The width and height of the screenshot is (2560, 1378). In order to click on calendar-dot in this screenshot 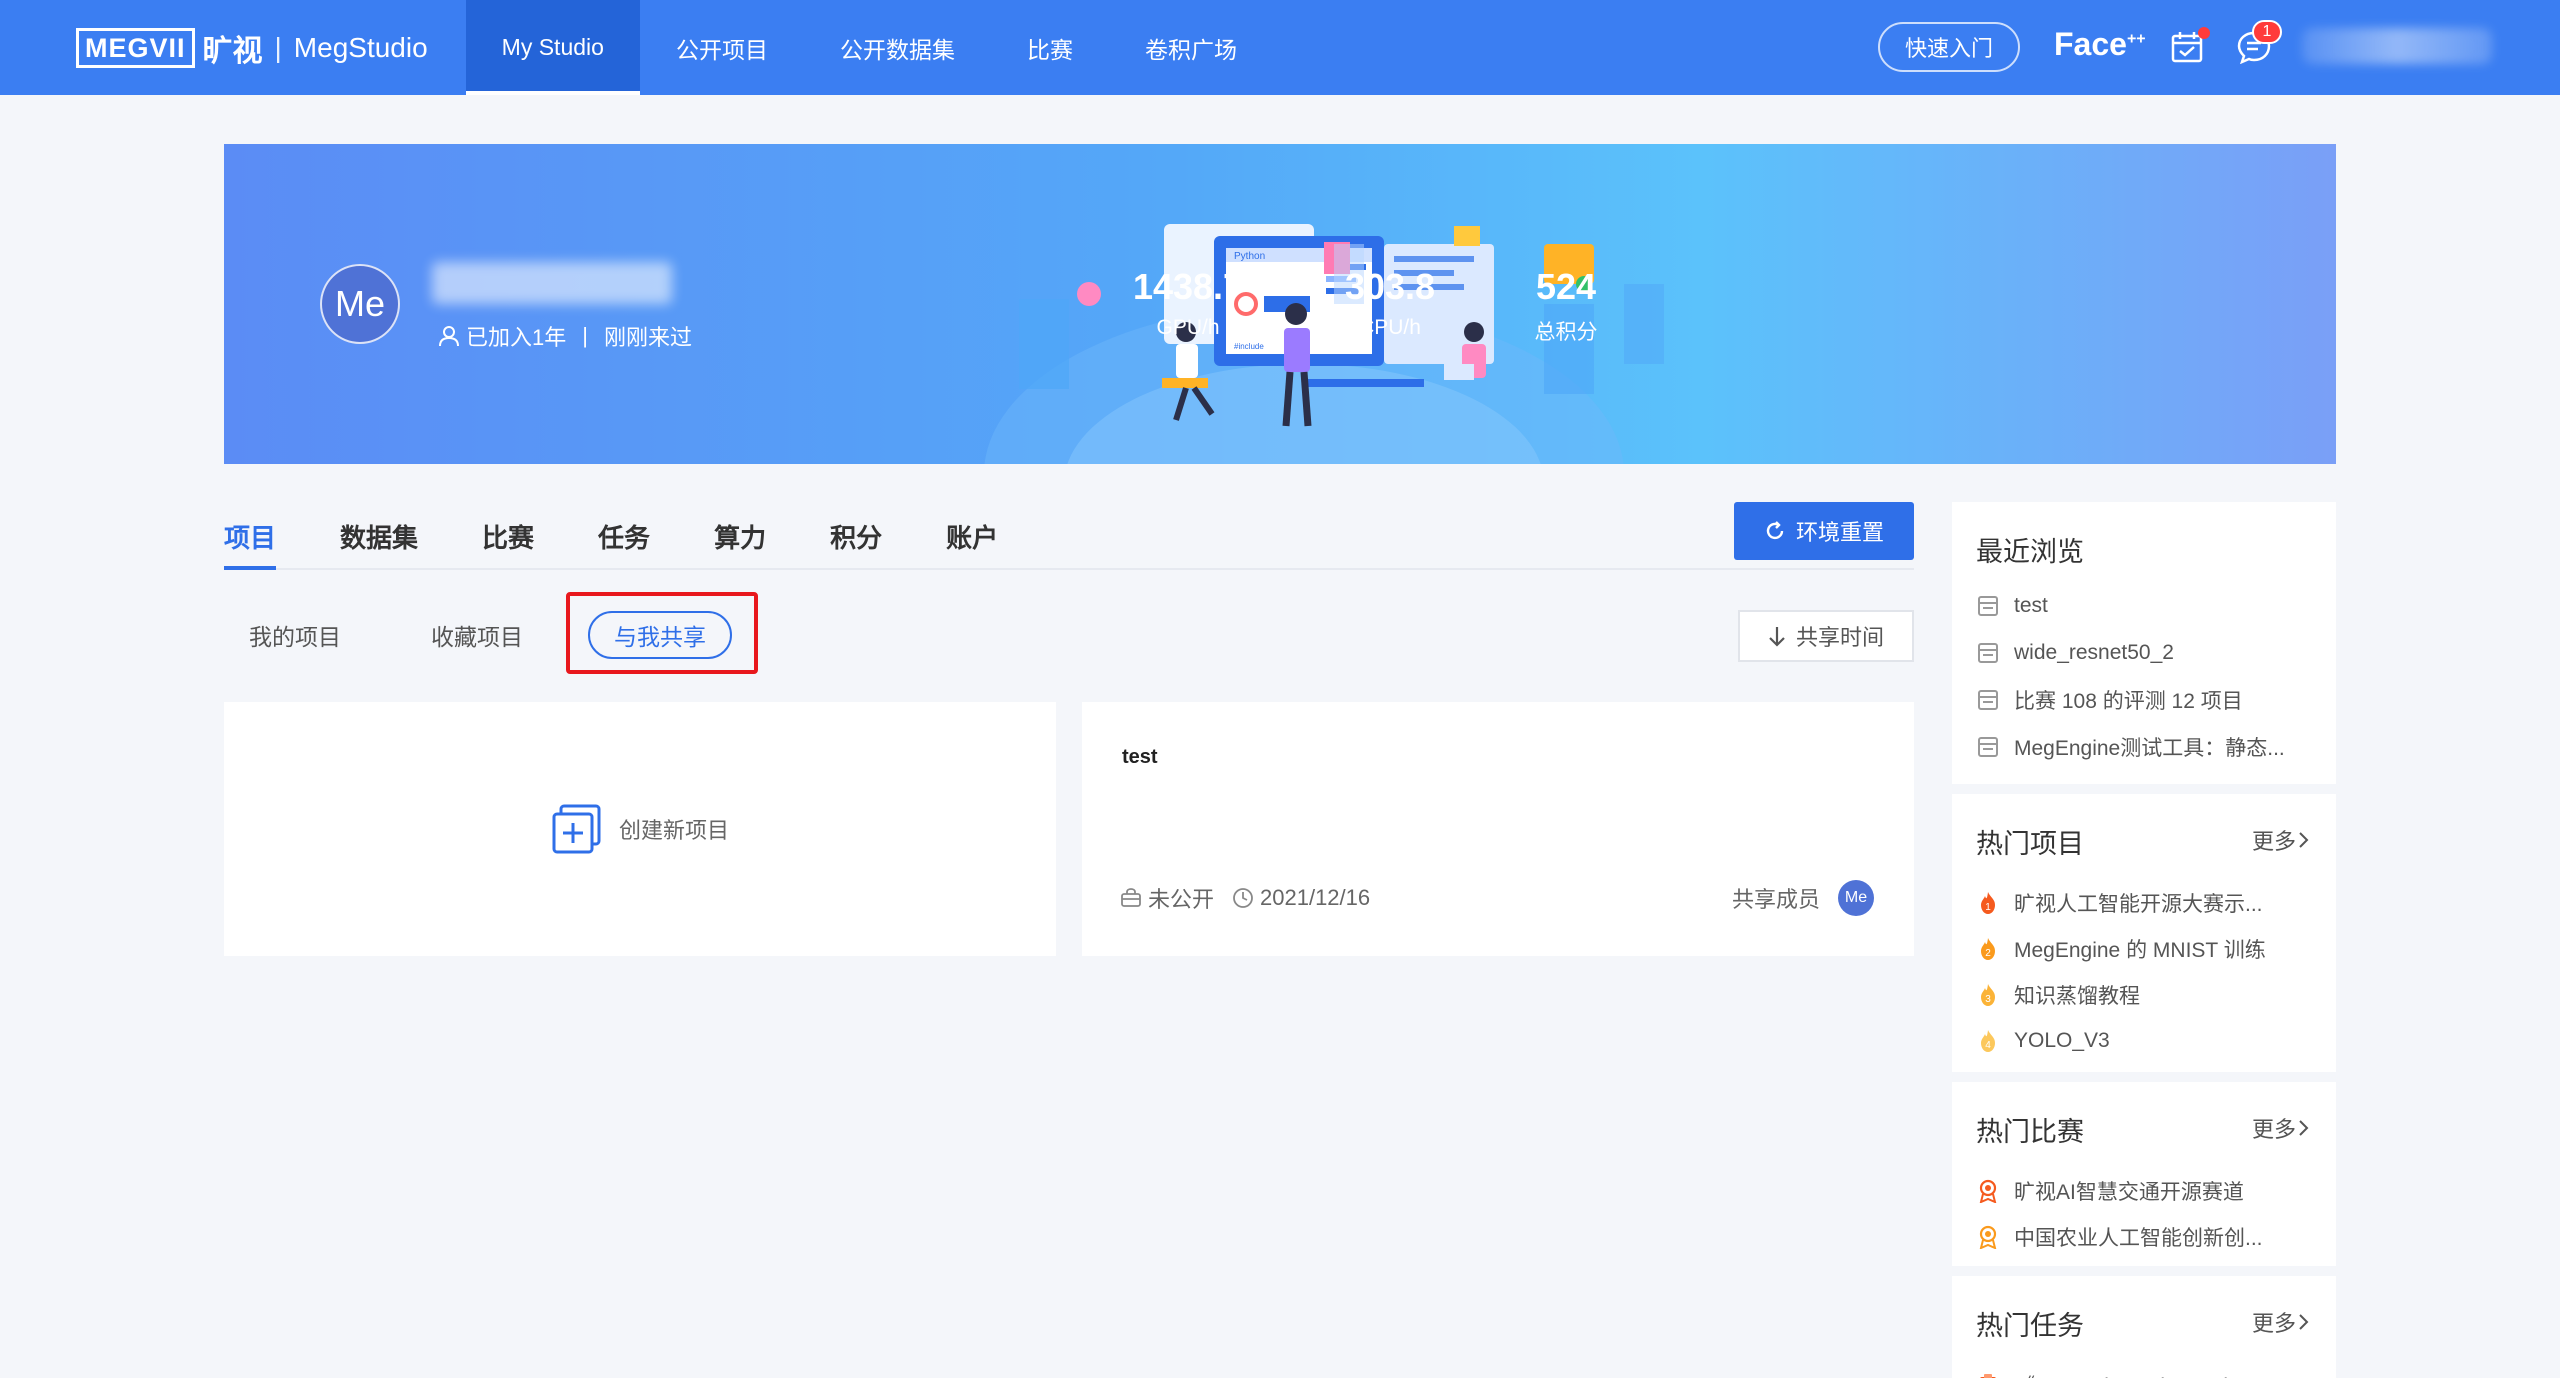, I will do `click(2204, 33)`.